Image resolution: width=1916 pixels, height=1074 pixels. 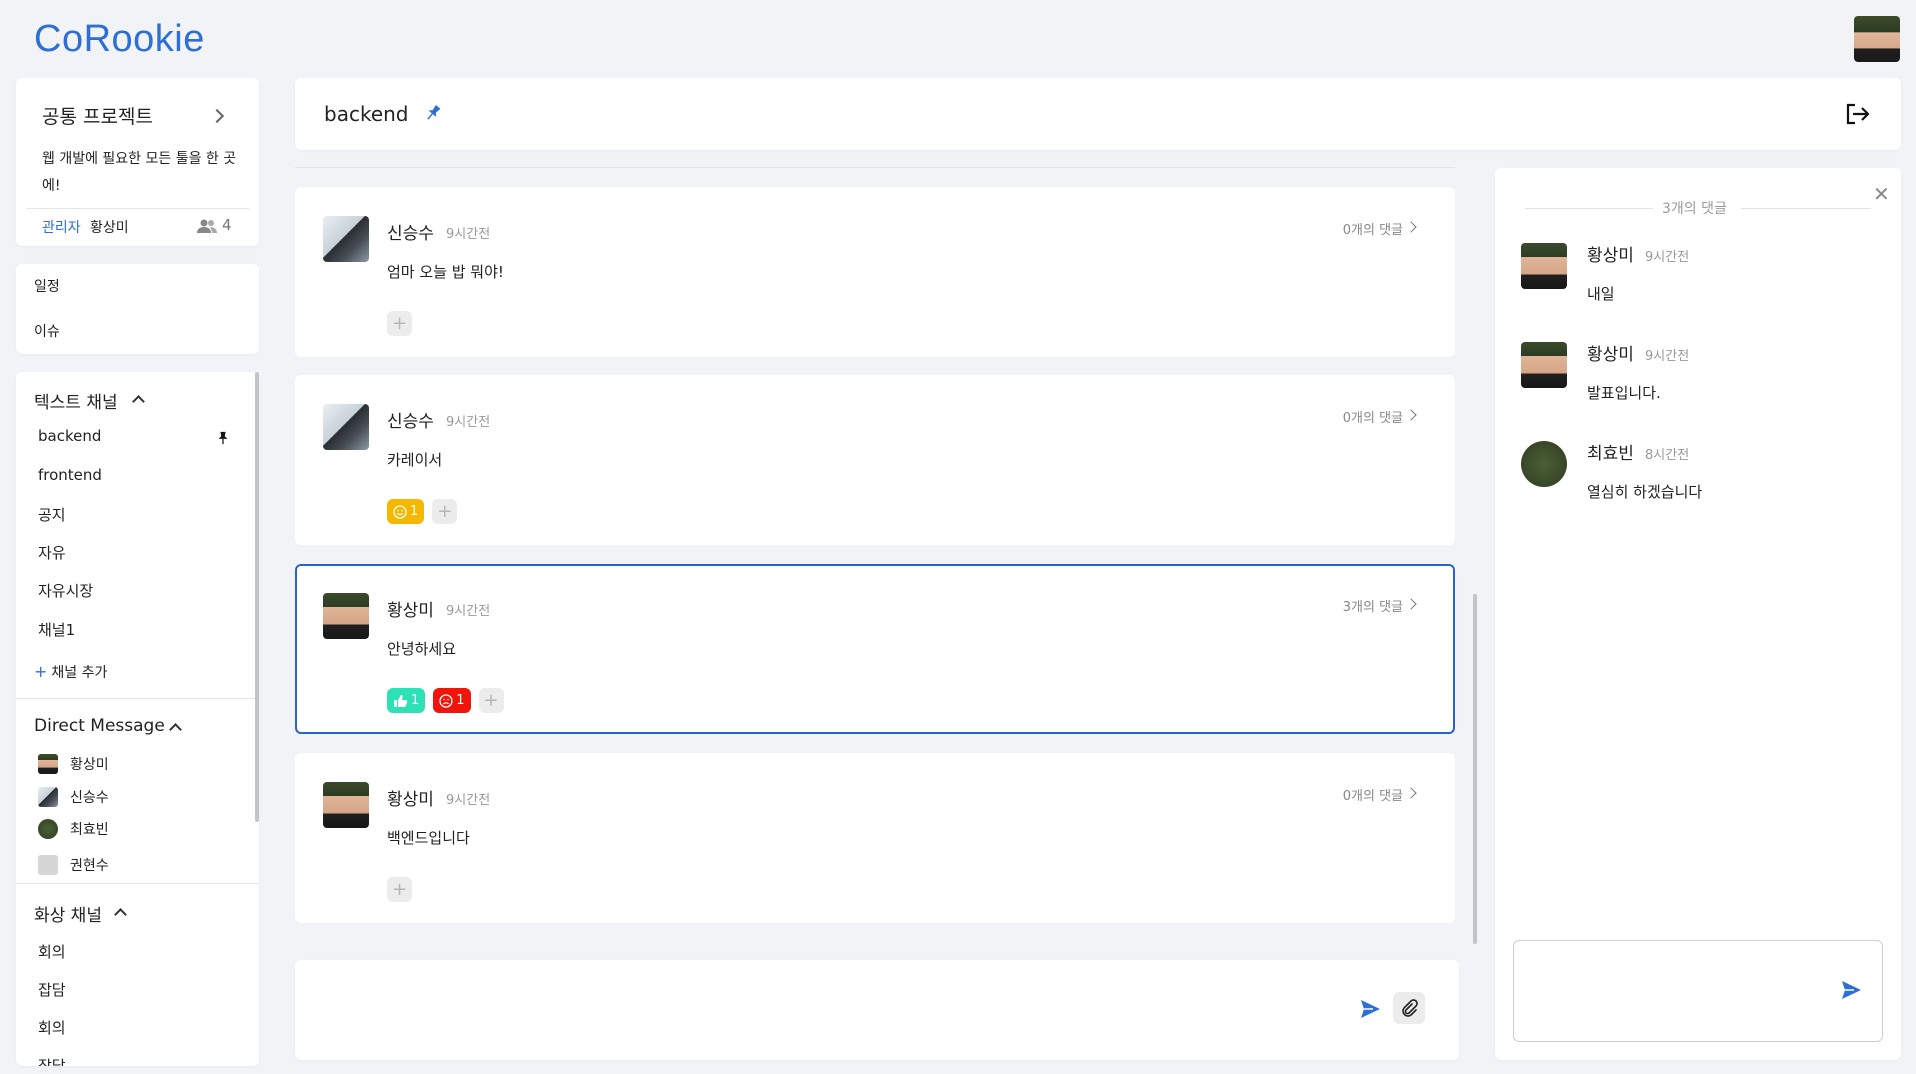 What do you see at coordinates (1373, 605) in the screenshot?
I see `comments-link: 3개의 댓글` at bounding box center [1373, 605].